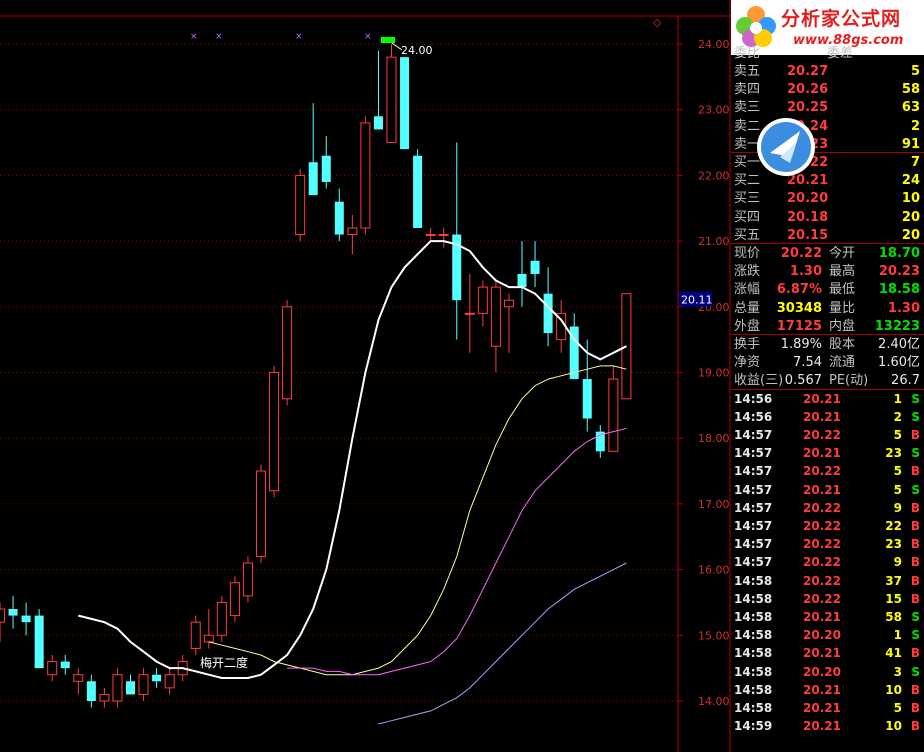 This screenshot has width=924, height=752. Describe the element at coordinates (827, 253) in the screenshot. I see `quote-row: 现价 20.22 今开 18.70` at that location.